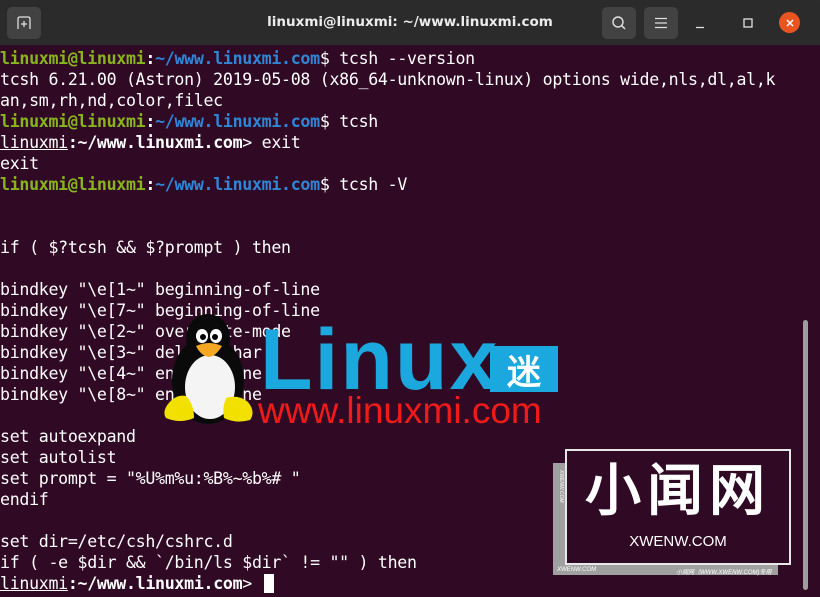  I want to click on command-text: tcsh -V, so click(368, 184).